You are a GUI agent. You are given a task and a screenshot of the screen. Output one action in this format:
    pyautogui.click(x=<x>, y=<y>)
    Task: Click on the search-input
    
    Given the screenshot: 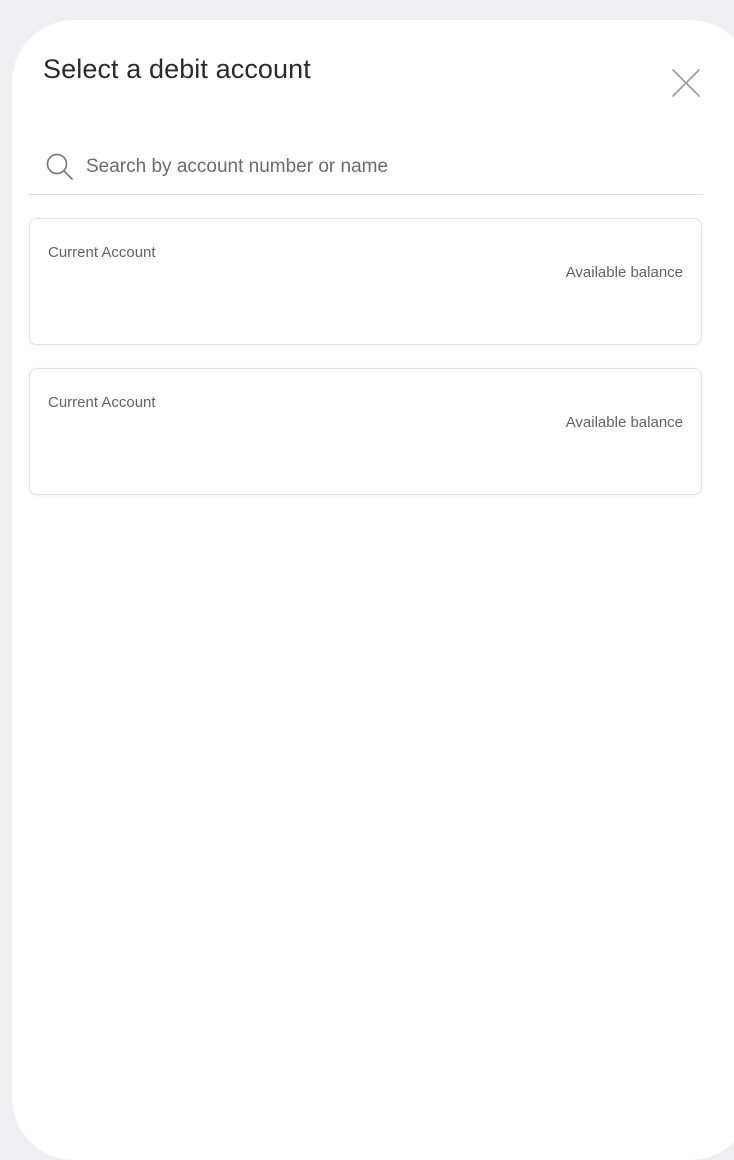 What is the action you would take?
    pyautogui.click(x=386, y=167)
    